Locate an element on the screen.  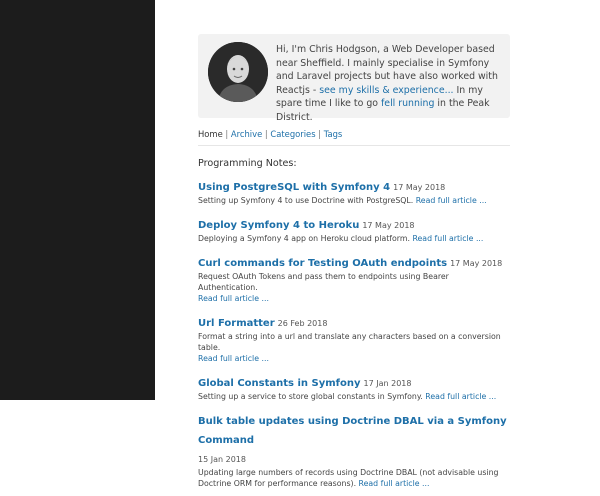
nav-bar: Home | Archive | Categories | Tags is located at coordinates (354, 137).